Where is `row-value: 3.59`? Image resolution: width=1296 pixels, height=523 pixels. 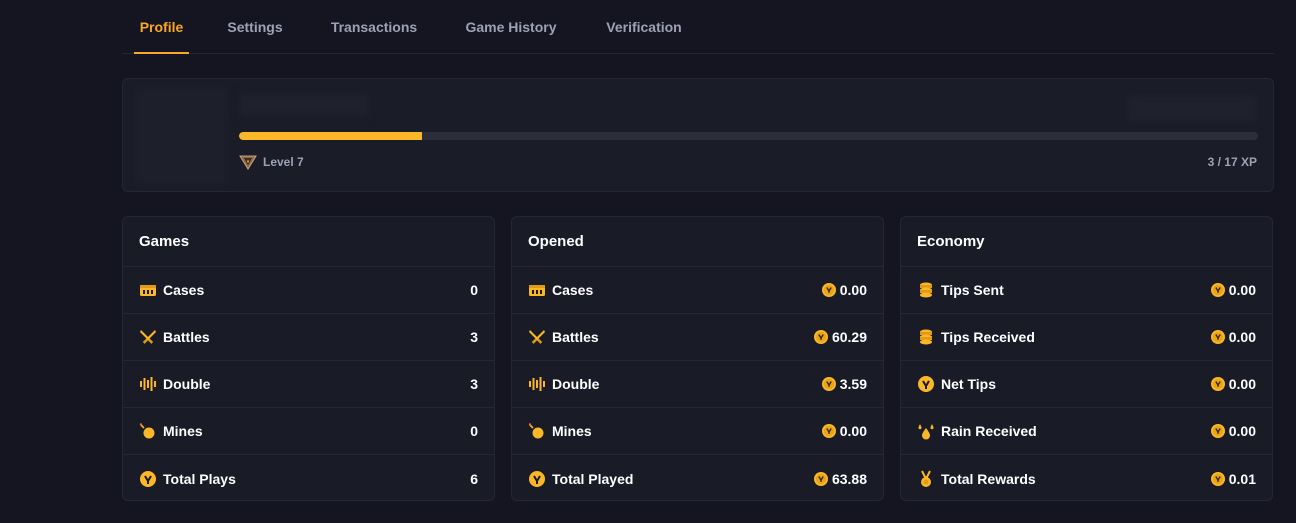
row-value: 3.59 is located at coordinates (853, 384).